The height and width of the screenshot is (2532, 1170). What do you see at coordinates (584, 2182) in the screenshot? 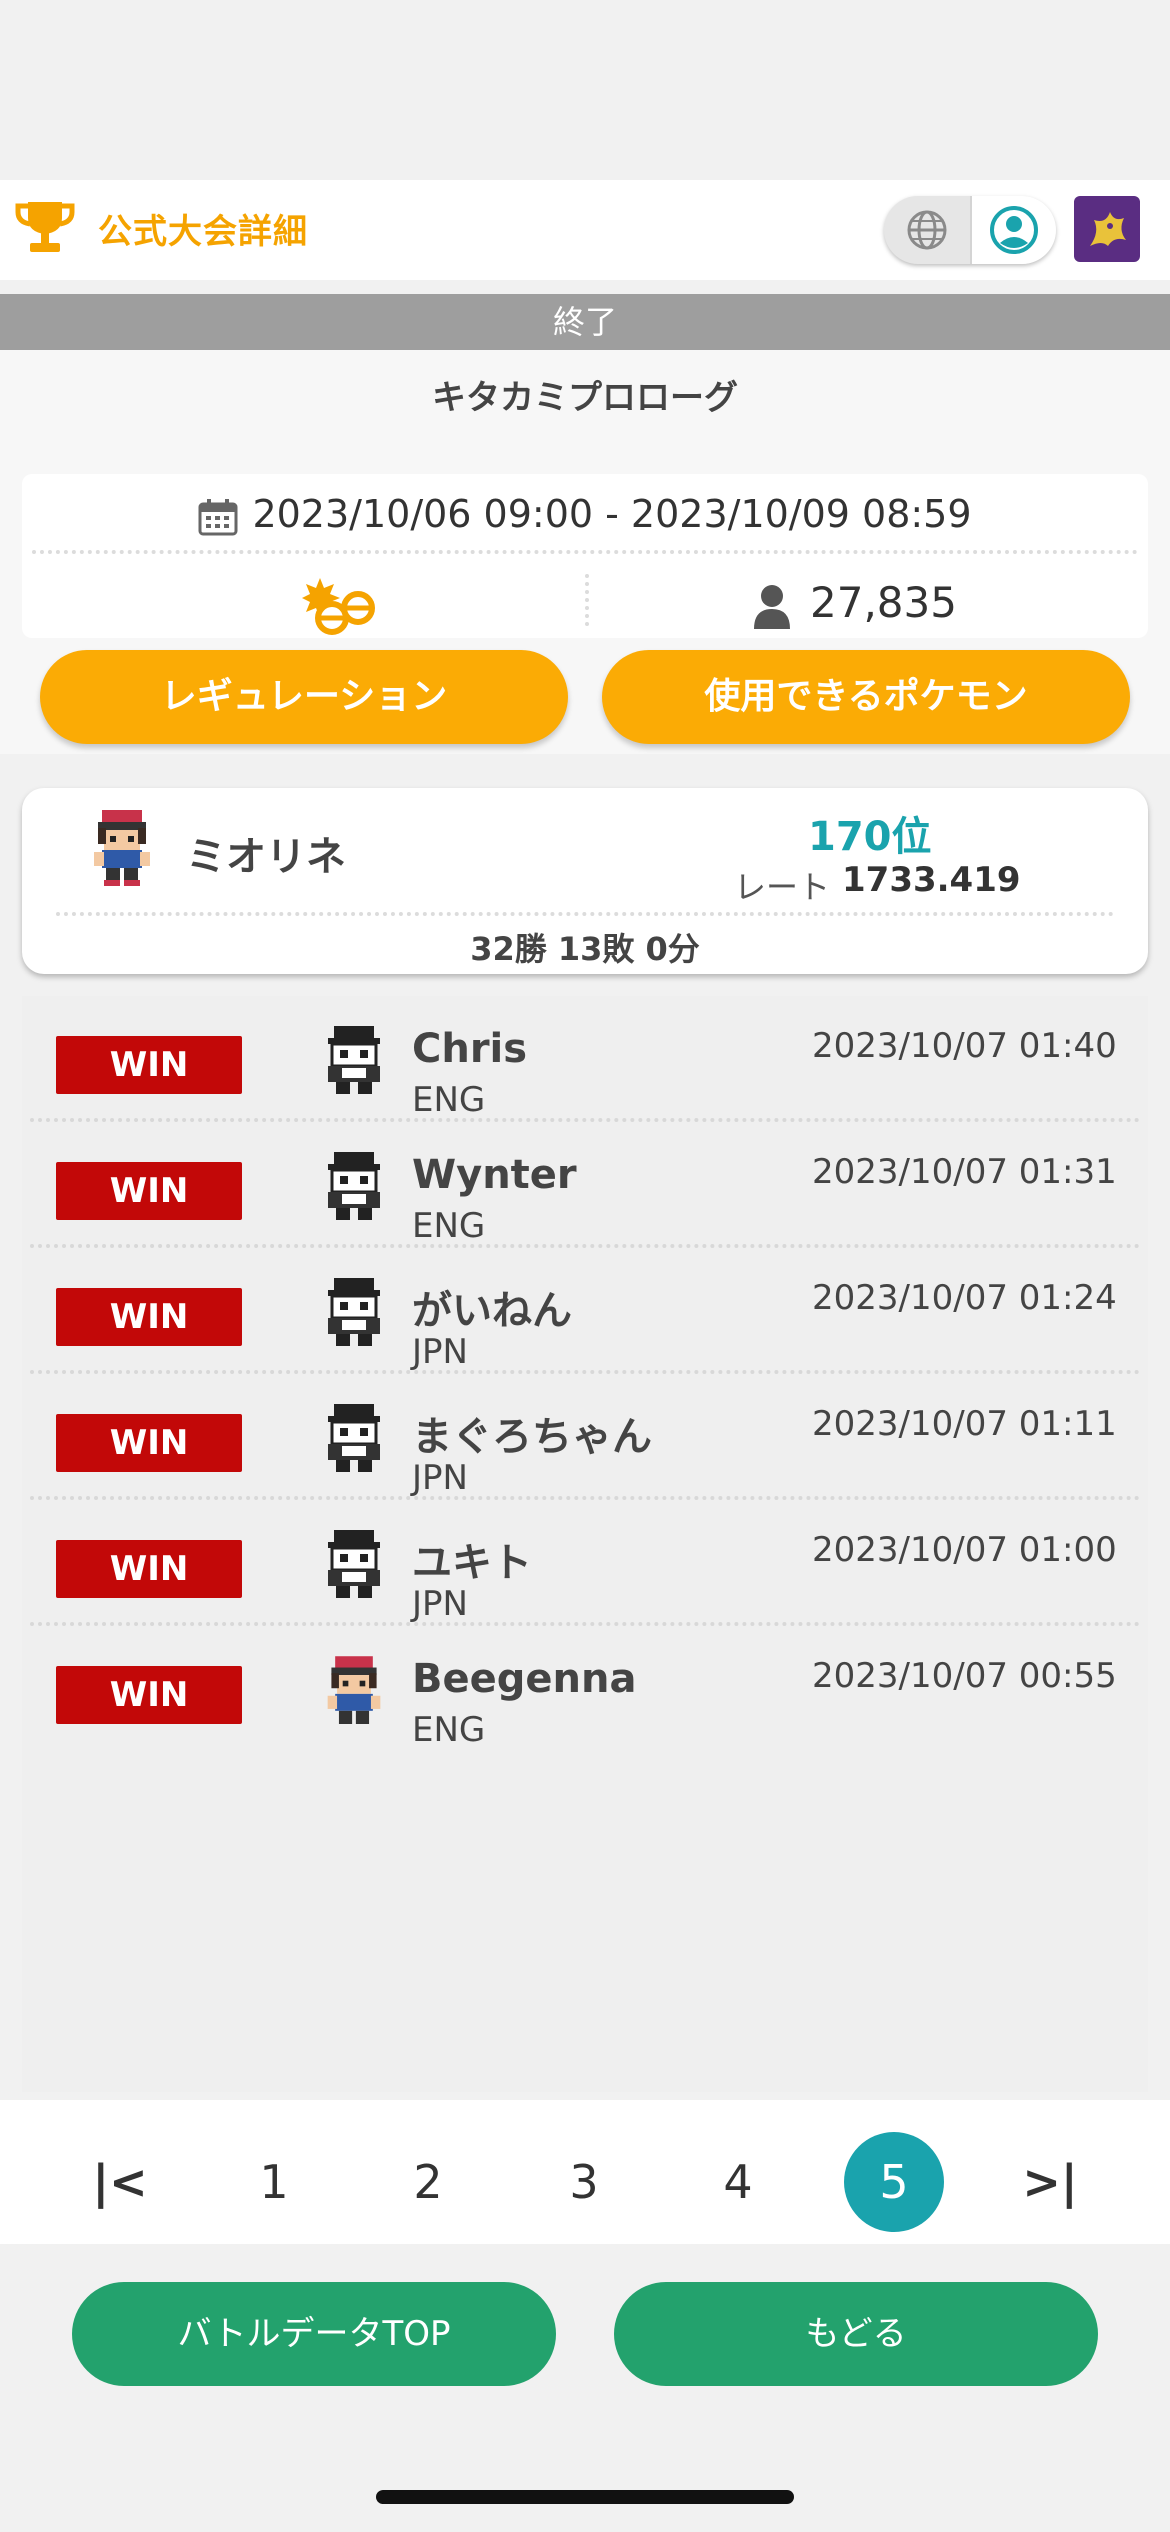
I see `page-3-button: 3` at bounding box center [584, 2182].